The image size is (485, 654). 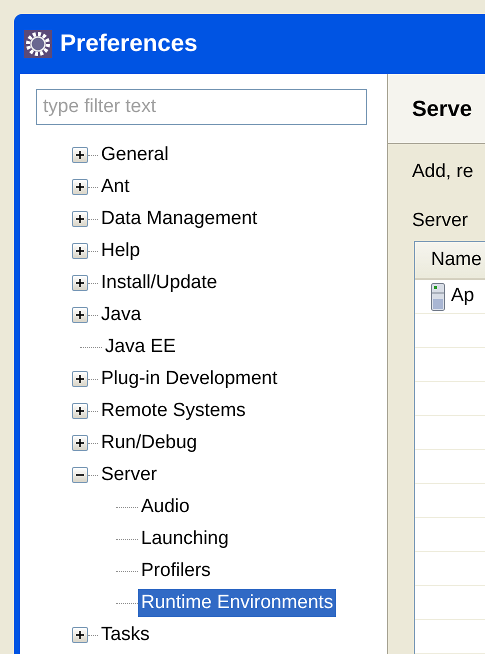 I want to click on filter-field: type filter text, so click(x=201, y=107).